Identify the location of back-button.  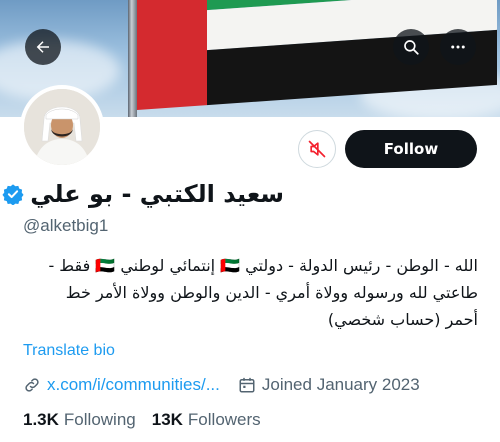
(43, 47).